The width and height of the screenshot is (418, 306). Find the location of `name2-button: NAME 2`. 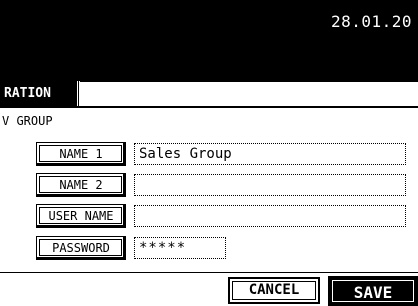

name2-button: NAME 2 is located at coordinates (81, 185).